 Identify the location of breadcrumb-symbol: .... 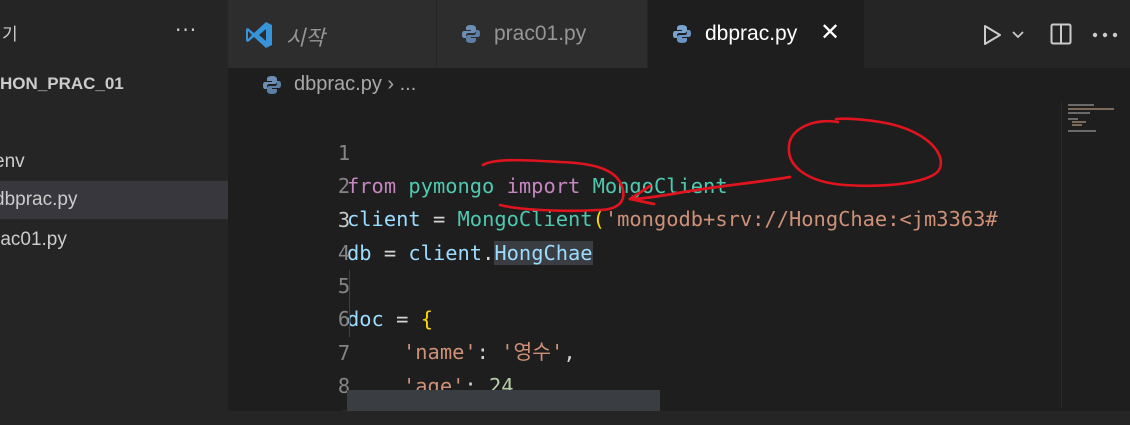
(408, 84).